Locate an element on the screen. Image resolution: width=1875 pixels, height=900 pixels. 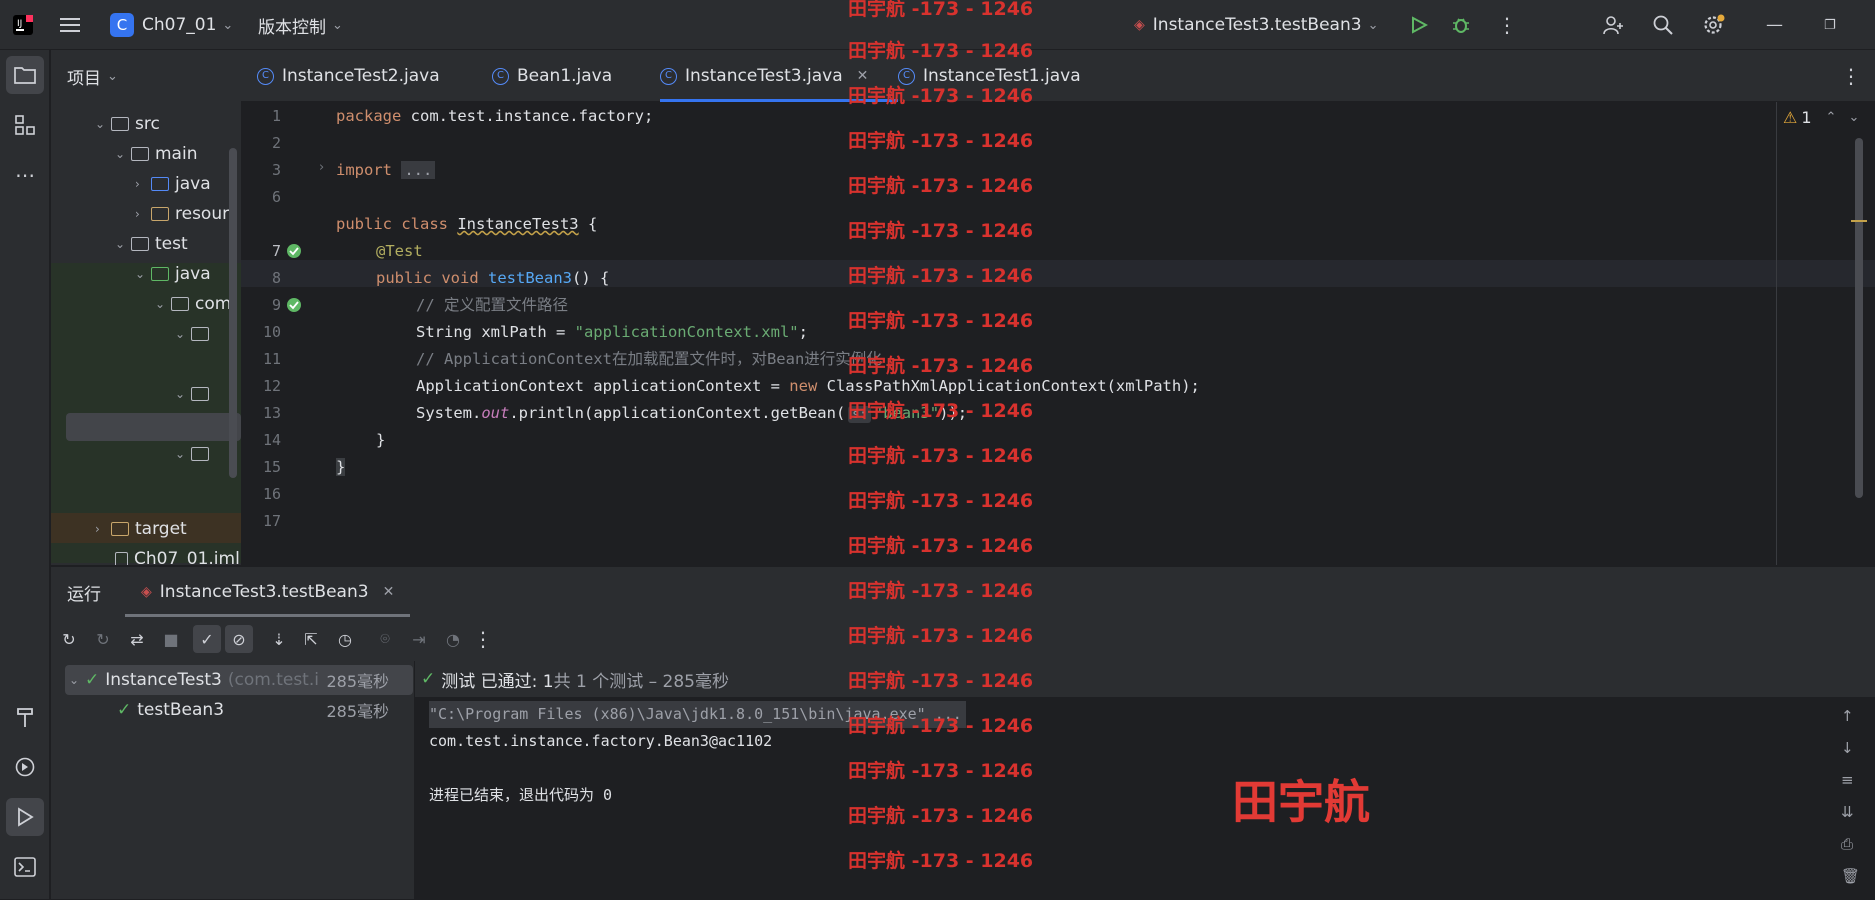
intellij-logo-icon: IJ is located at coordinates (23, 25).